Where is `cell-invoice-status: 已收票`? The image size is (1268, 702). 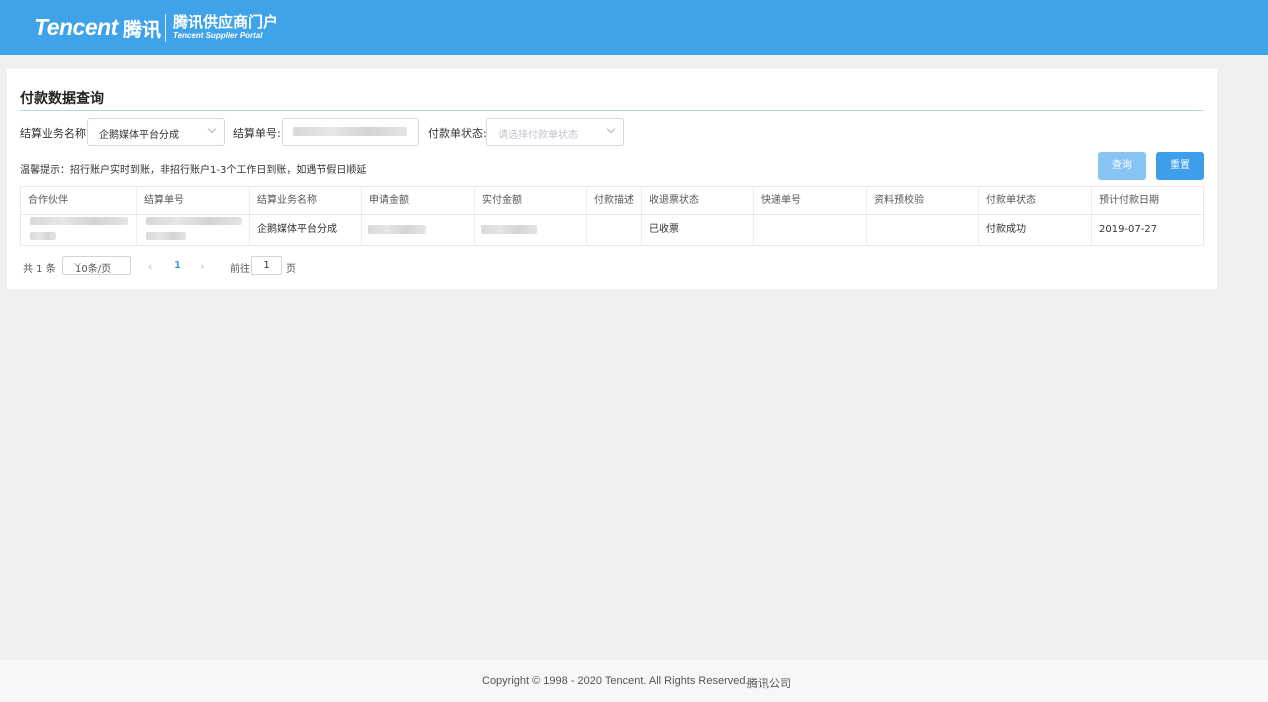 cell-invoice-status: 已收票 is located at coordinates (698, 230).